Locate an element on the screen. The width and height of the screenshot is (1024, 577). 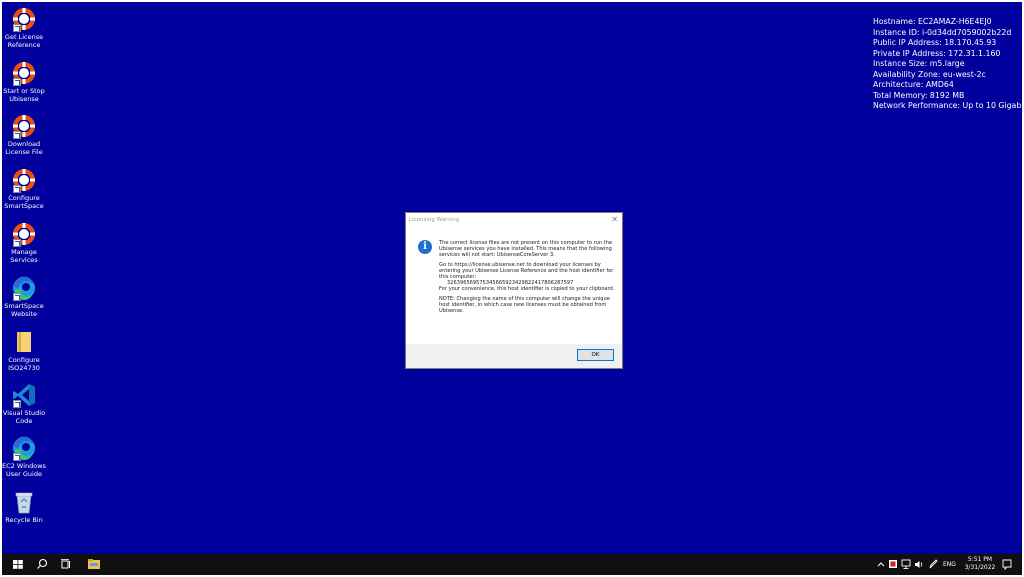
task-view-button is located at coordinates (66, 564).